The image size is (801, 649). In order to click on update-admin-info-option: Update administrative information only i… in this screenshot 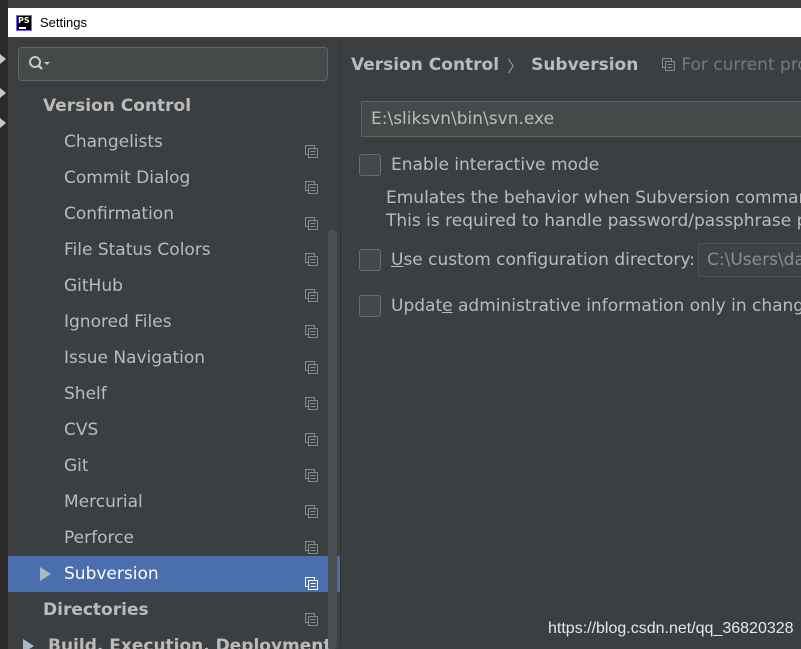, I will do `click(580, 306)`.